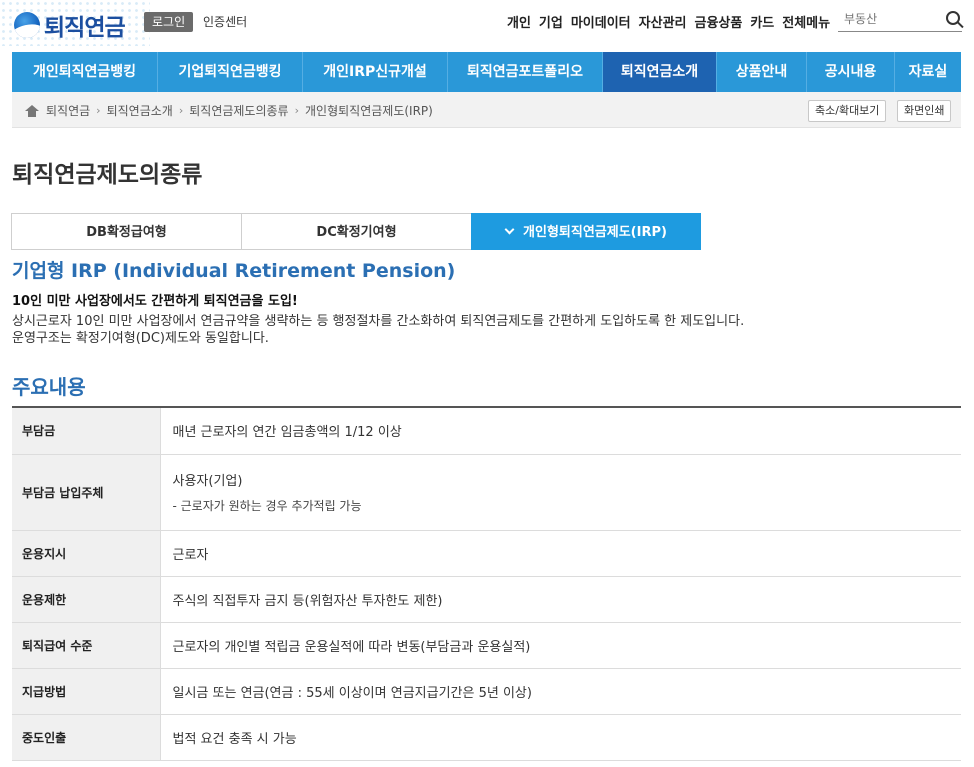  I want to click on logo-mark-icon, so click(27, 25).